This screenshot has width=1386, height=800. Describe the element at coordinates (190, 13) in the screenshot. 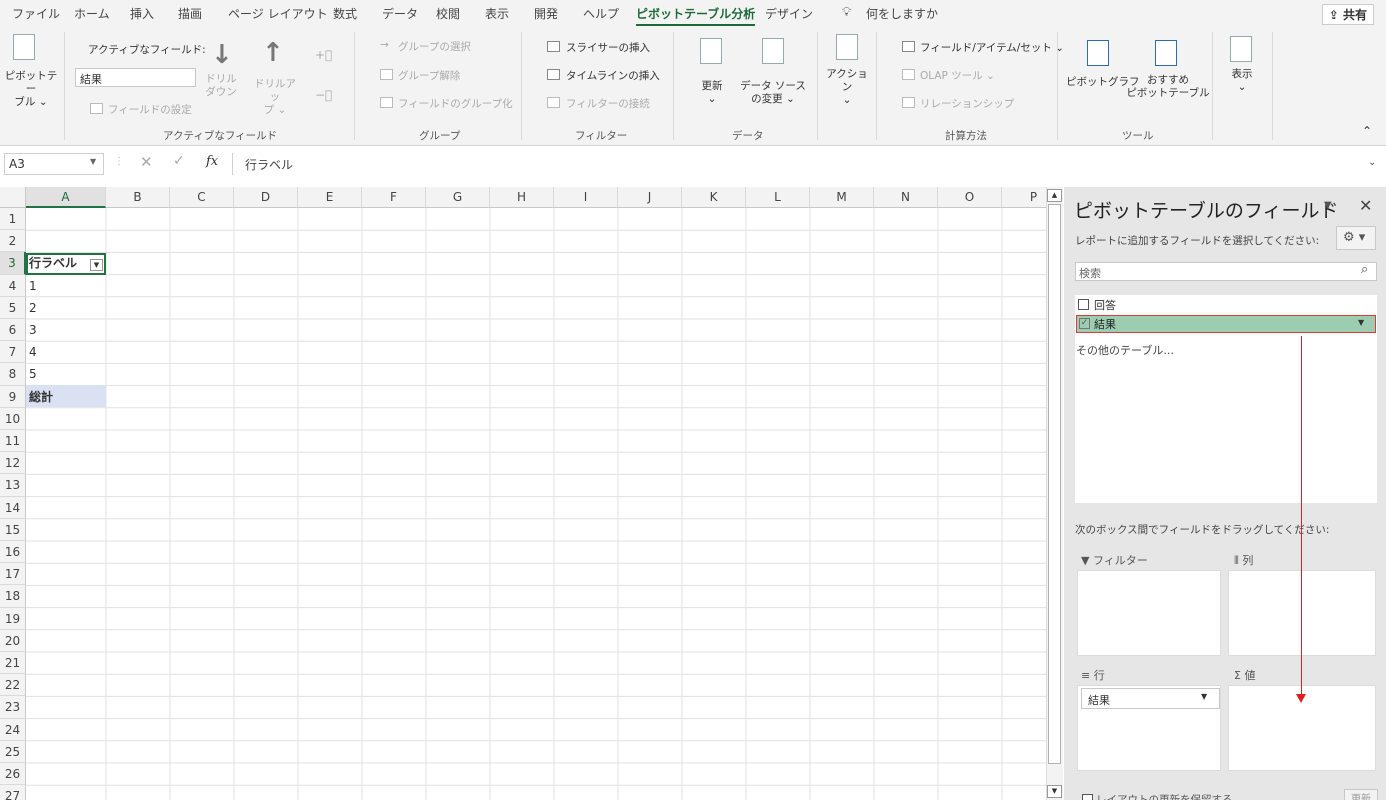

I see `menu-draw: 描画` at that location.